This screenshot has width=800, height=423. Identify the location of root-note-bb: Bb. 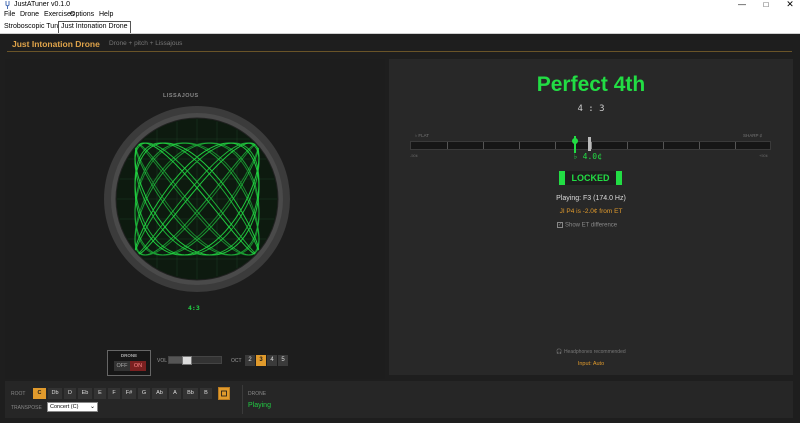
(190, 393).